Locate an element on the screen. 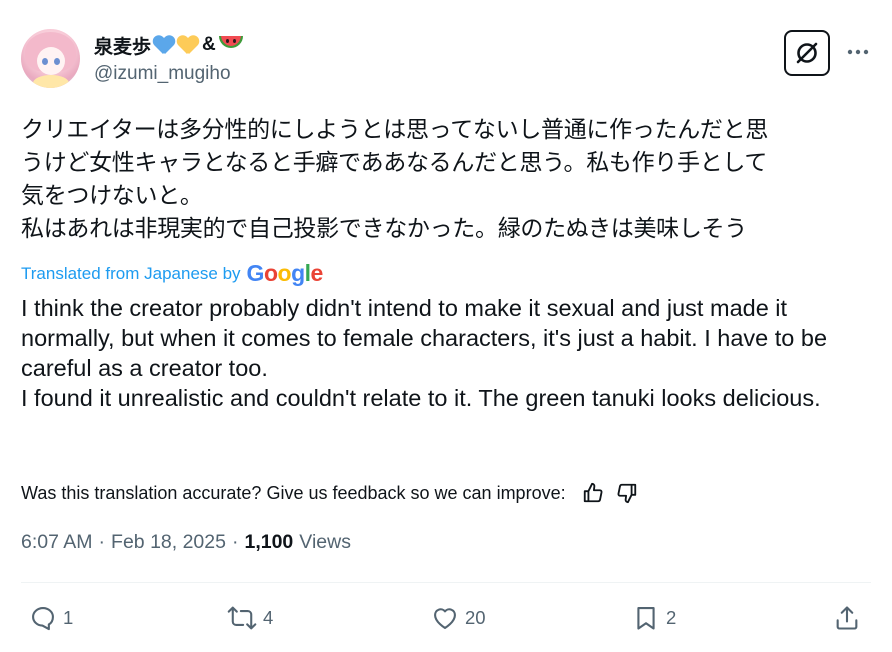 This screenshot has width=892, height=652. thumbs-up-icon is located at coordinates (593, 492).